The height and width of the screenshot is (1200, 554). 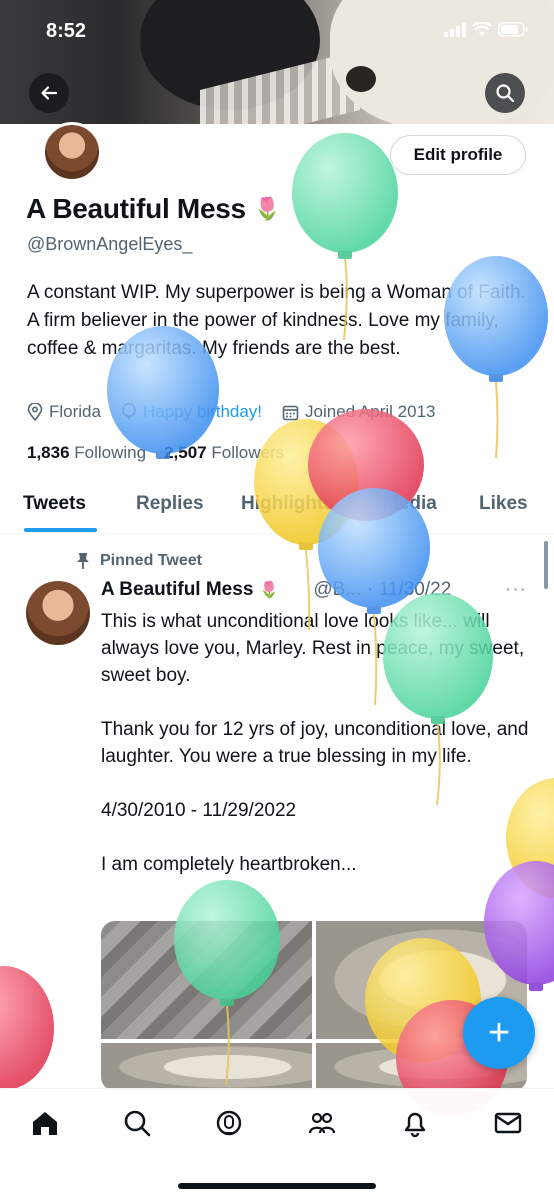 I want to click on communities-icon, so click(x=322, y=1123).